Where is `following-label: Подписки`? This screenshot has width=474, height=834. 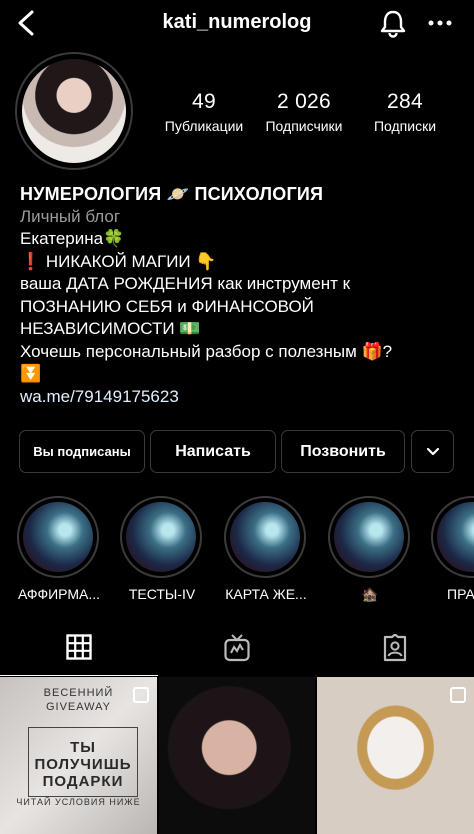
following-label: Подписки is located at coordinates (405, 126).